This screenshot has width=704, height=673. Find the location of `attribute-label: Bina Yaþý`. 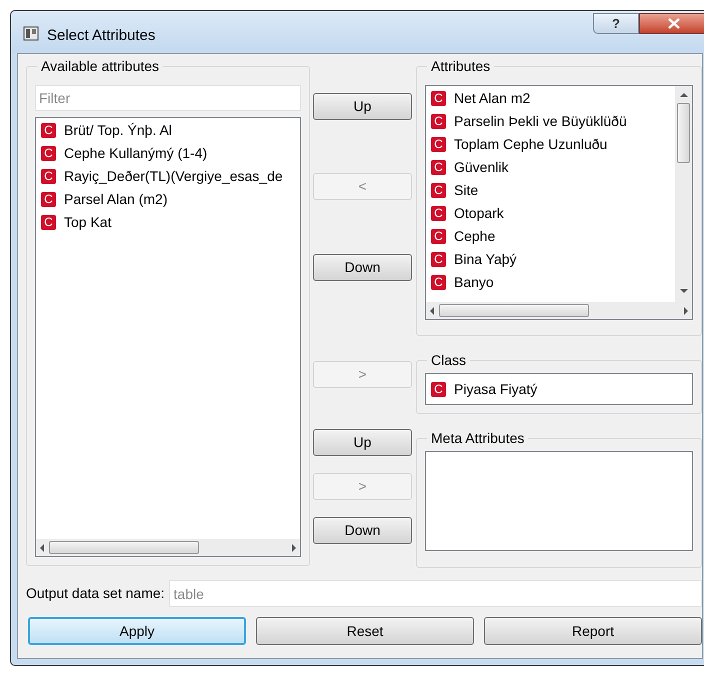

attribute-label: Bina Yaþý is located at coordinates (485, 259).